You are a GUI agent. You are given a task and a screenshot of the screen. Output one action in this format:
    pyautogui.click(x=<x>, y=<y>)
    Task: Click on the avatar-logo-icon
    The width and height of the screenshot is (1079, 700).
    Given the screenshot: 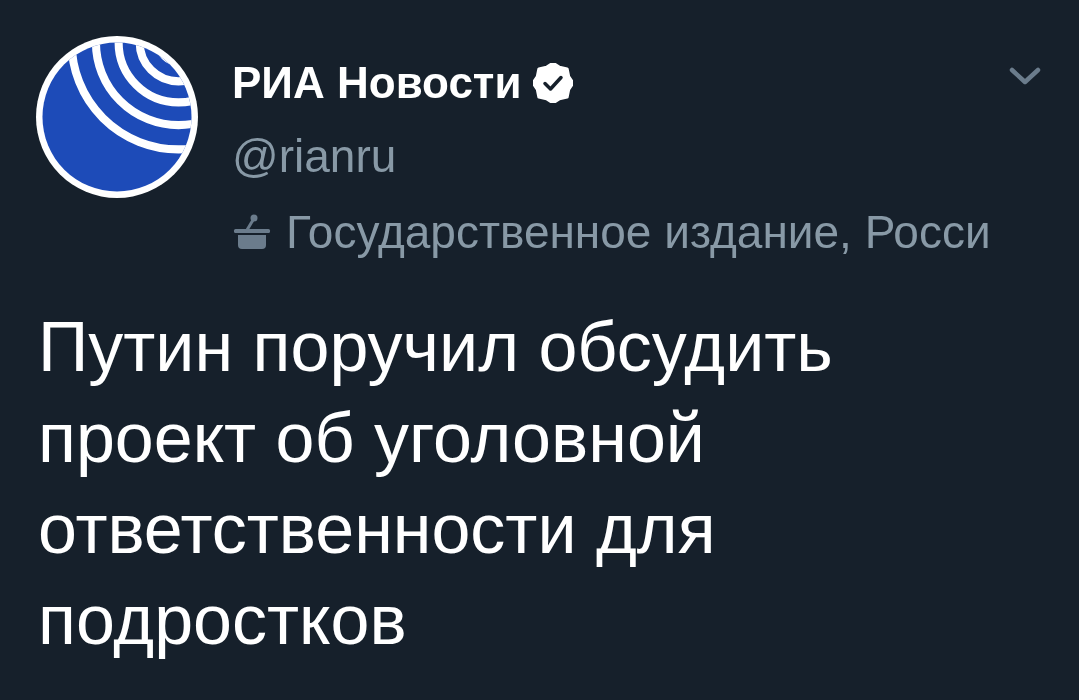 What is the action you would take?
    pyautogui.click(x=117, y=117)
    